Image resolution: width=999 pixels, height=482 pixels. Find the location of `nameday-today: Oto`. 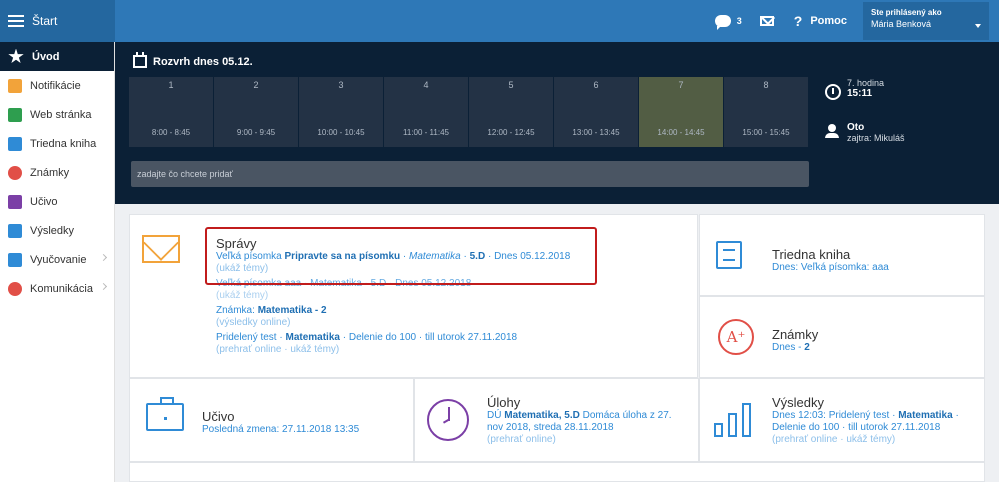

nameday-today: Oto is located at coordinates (856, 127).